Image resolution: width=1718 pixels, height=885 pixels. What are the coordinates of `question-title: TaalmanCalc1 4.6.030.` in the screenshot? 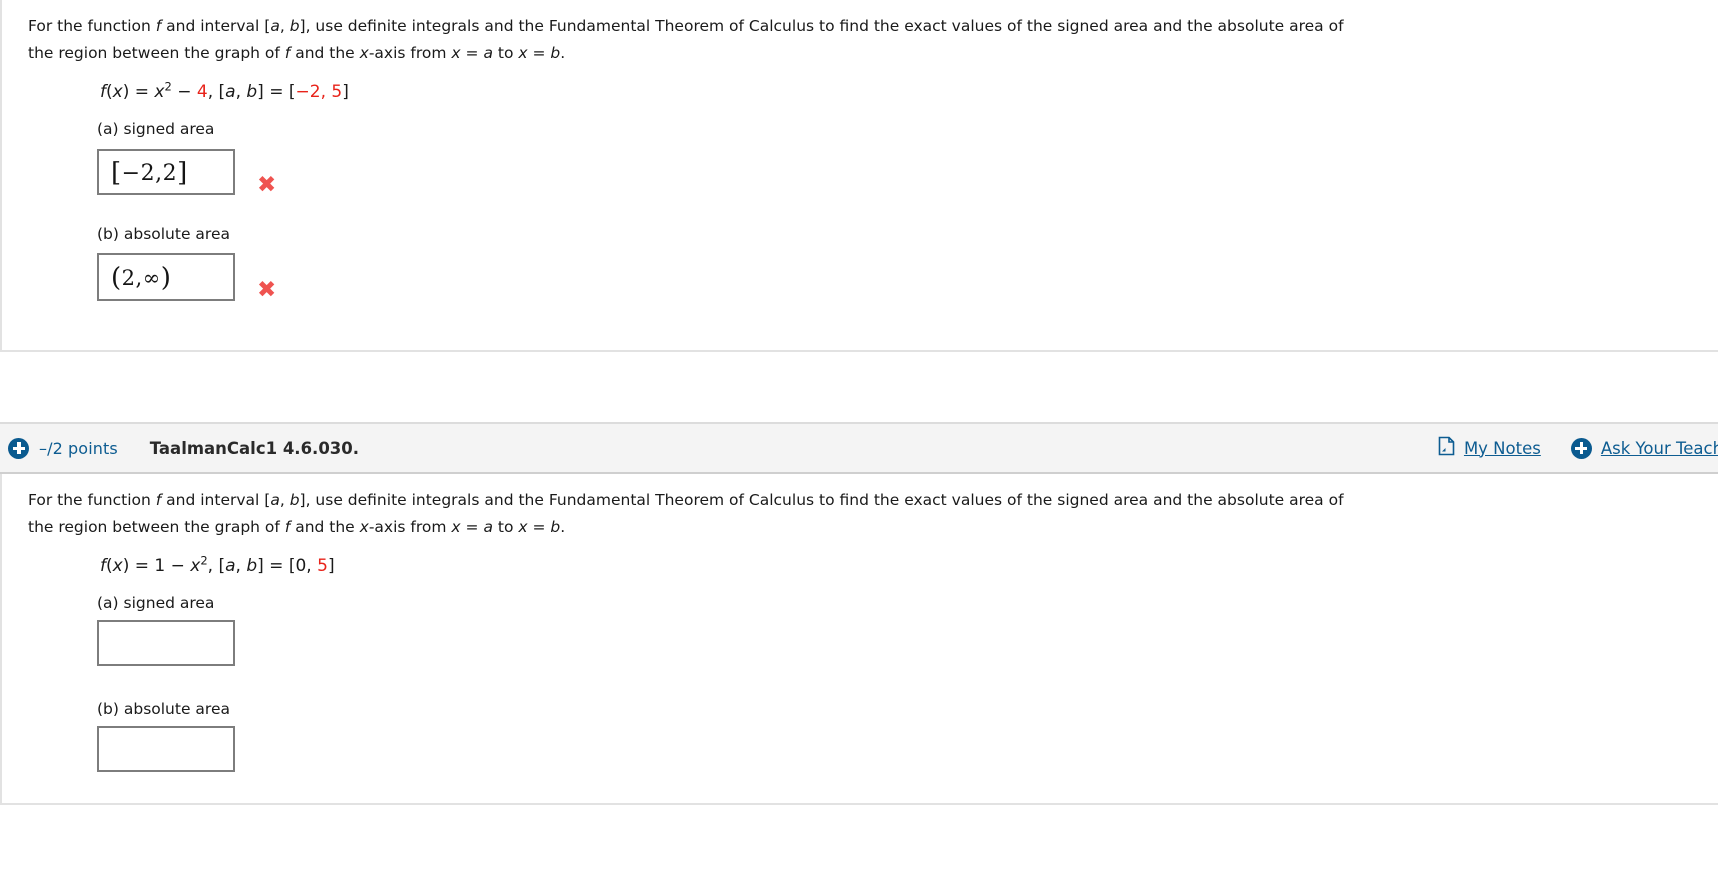 It's located at (254, 448).